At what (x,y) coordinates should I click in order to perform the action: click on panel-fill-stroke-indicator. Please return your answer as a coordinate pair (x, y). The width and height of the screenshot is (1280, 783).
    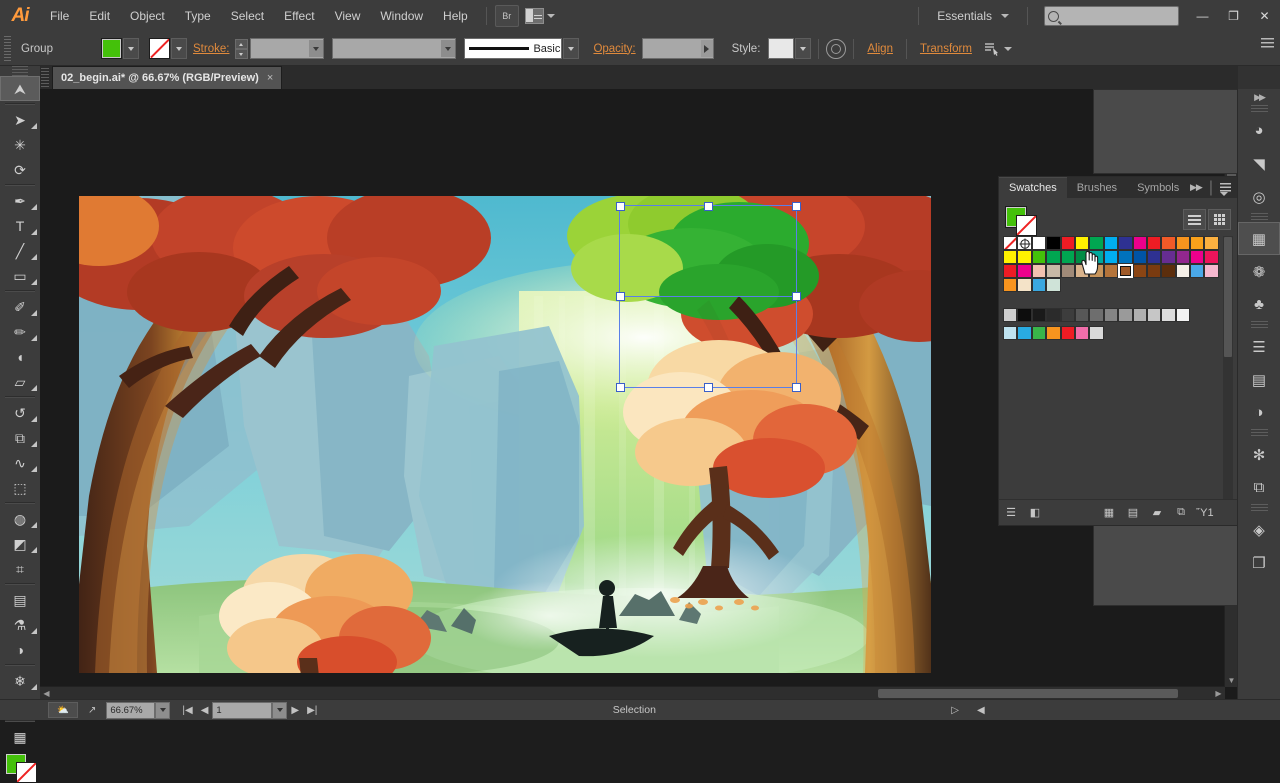
    Looking at the image, I should click on (1021, 220).